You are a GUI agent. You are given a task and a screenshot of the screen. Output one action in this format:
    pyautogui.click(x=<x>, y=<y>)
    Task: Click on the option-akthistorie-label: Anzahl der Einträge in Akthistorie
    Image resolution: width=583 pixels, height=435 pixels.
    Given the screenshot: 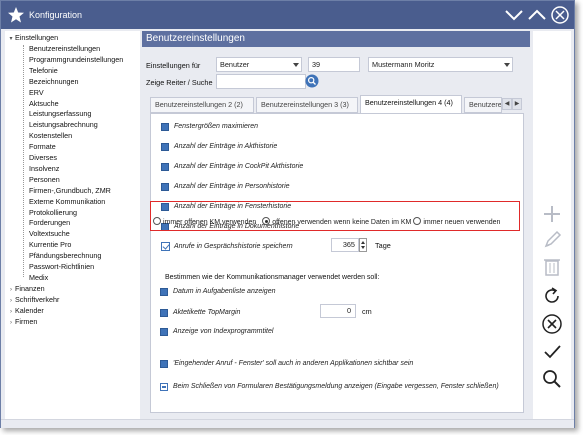 What is the action you would take?
    pyautogui.click(x=226, y=146)
    